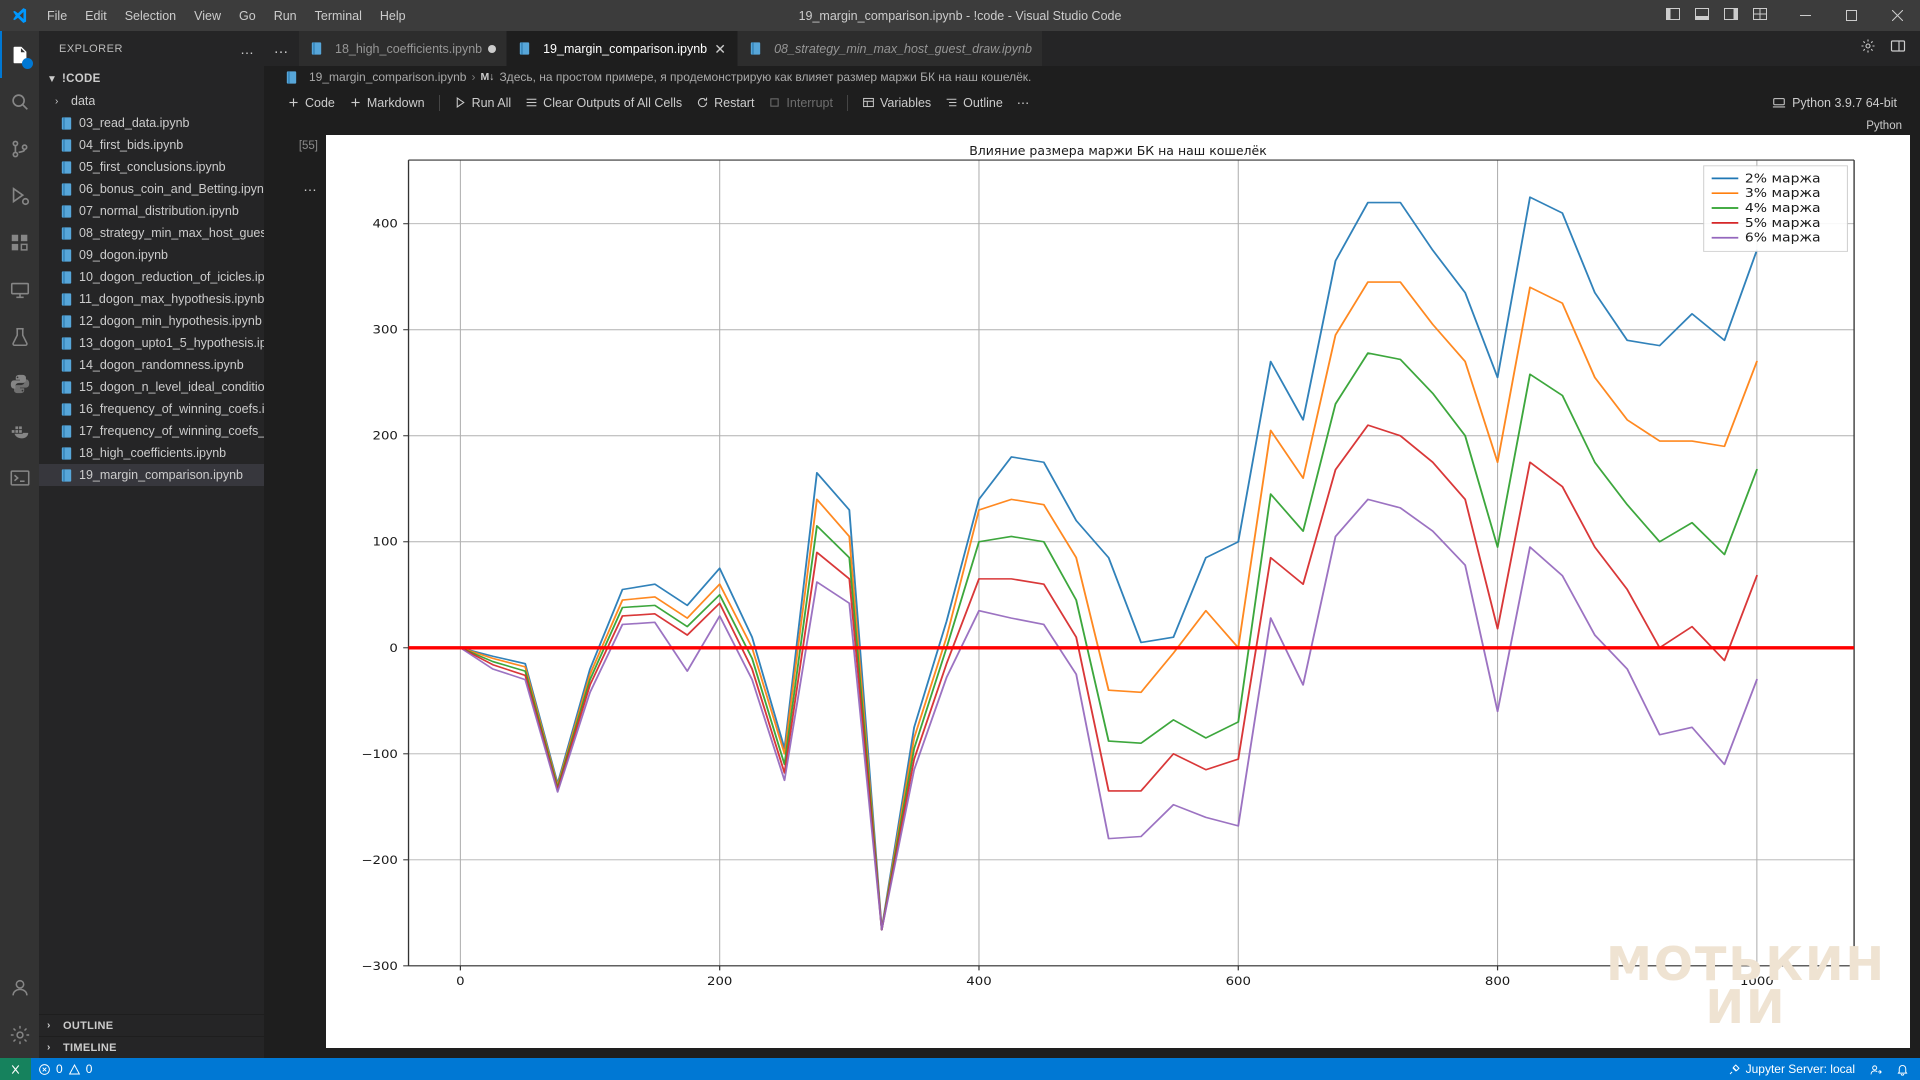 The height and width of the screenshot is (1080, 1920). I want to click on file-item: 06_bonus_coin_and_Betting.ipynb, so click(151, 189).